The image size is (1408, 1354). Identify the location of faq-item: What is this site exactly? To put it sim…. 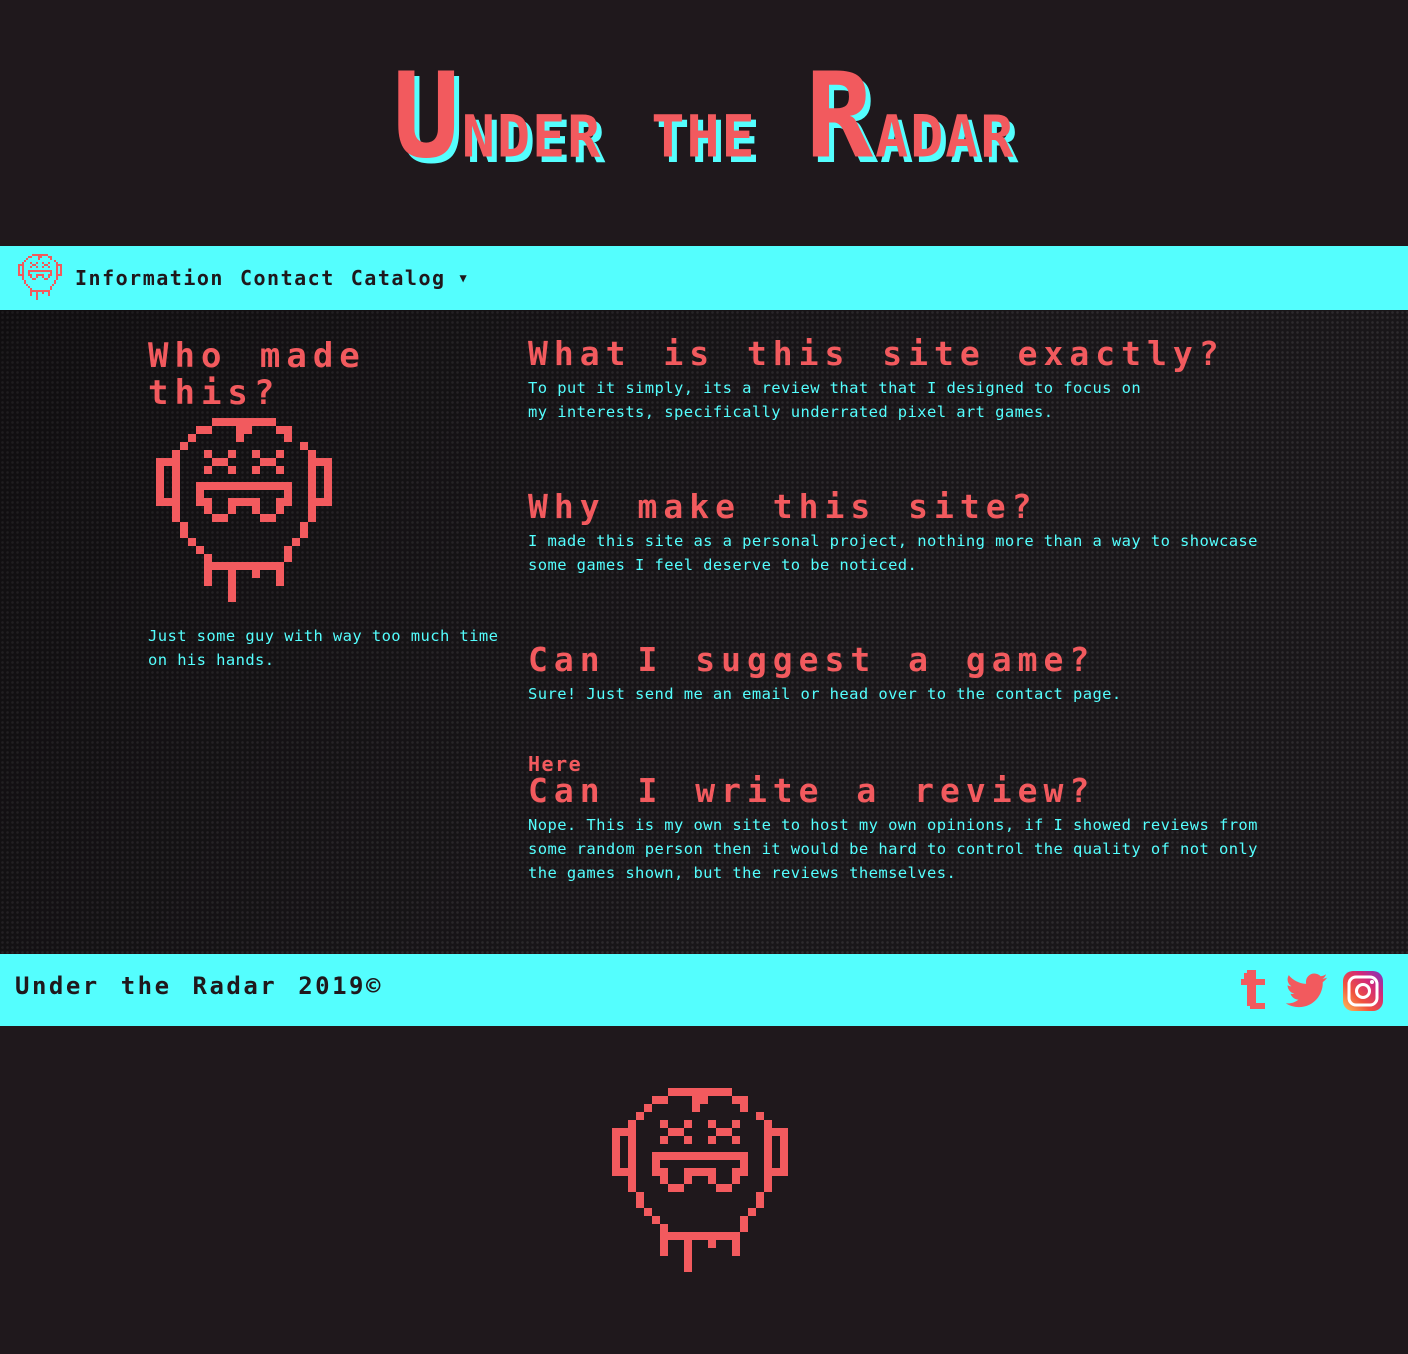
(876, 380).